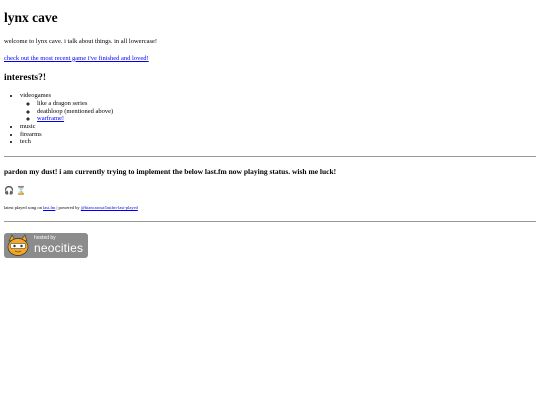 The image size is (540, 405). I want to click on neocities-badge: hosted by neocities, so click(46, 245).